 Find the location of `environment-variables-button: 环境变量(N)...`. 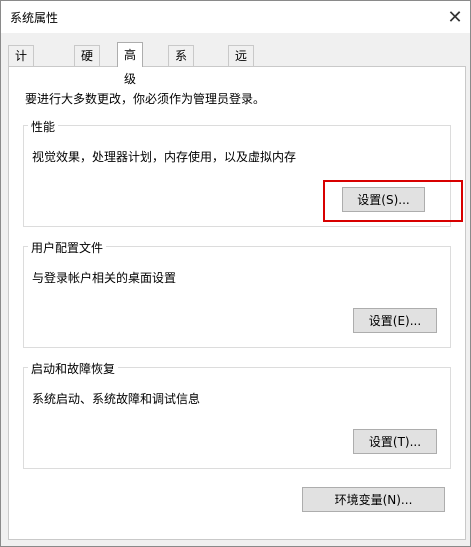

environment-variables-button: 环境变量(N)... is located at coordinates (373, 499).